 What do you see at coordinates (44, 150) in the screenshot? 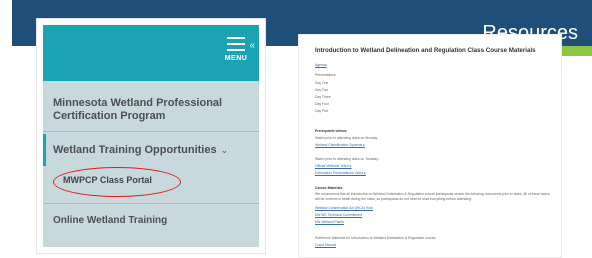
I see `active-indicator` at bounding box center [44, 150].